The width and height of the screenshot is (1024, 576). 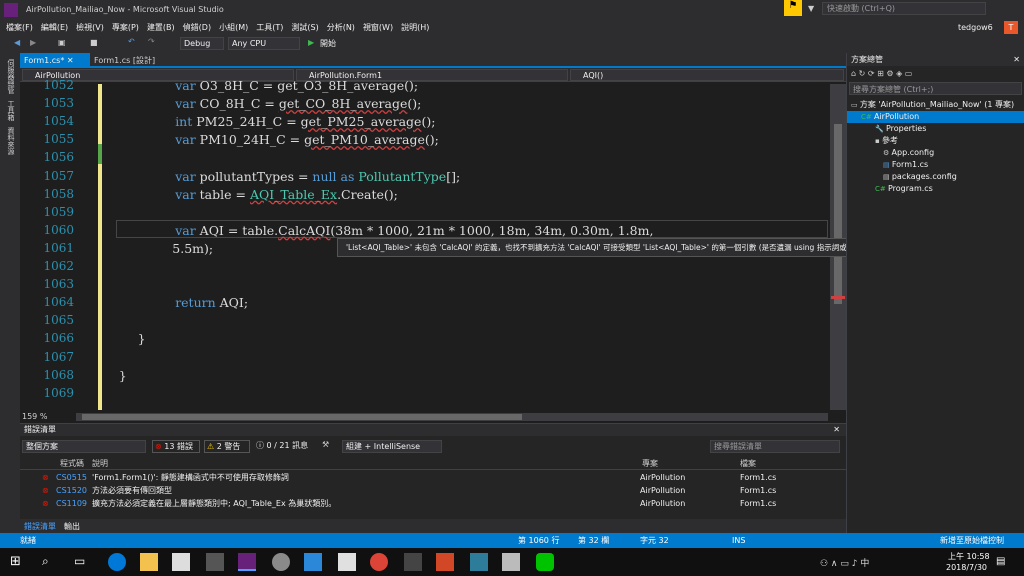 What do you see at coordinates (302, 417) in the screenshot?
I see `hscroll-thumb` at bounding box center [302, 417].